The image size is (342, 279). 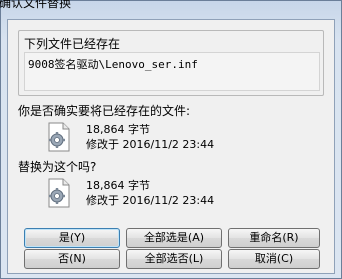 I want to click on rename-button: 重命名(R), so click(x=274, y=238).